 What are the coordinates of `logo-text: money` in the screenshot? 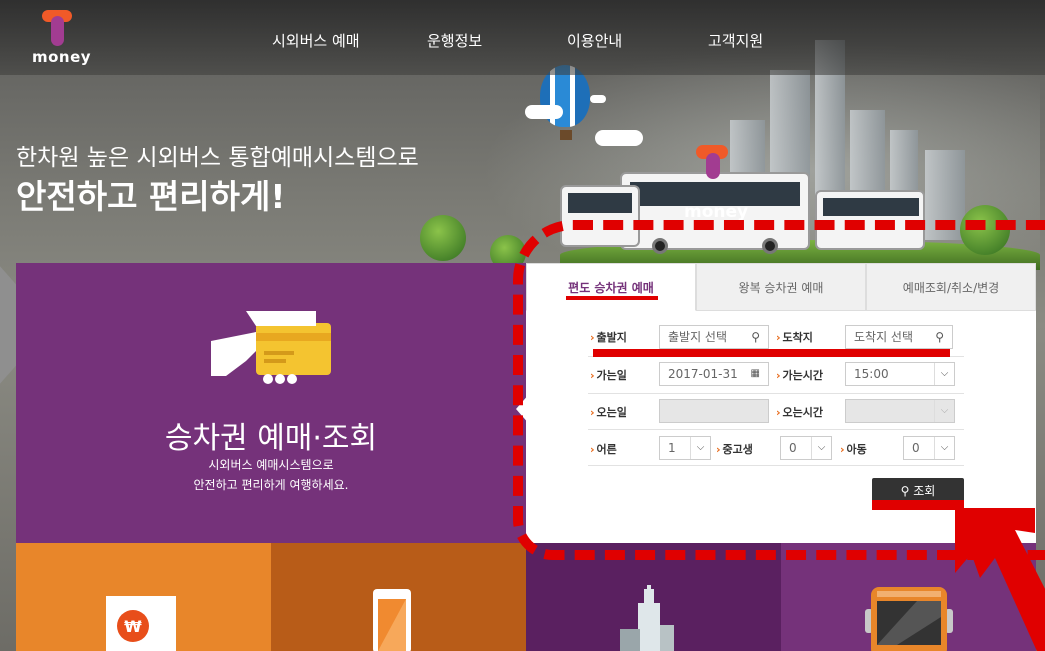 It's located at (62, 57).